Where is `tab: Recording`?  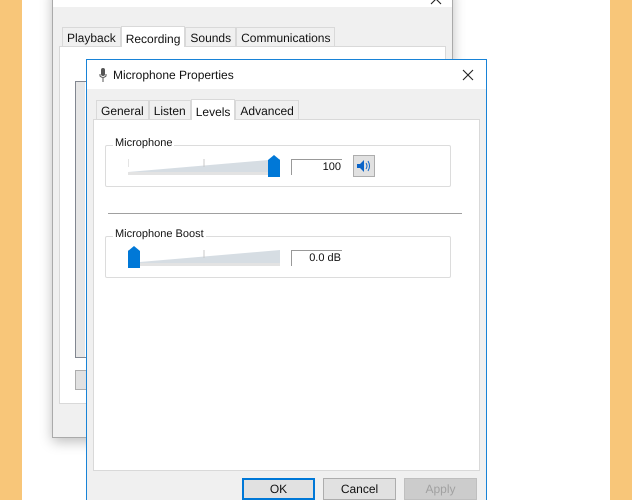
tab: Recording is located at coordinates (153, 36).